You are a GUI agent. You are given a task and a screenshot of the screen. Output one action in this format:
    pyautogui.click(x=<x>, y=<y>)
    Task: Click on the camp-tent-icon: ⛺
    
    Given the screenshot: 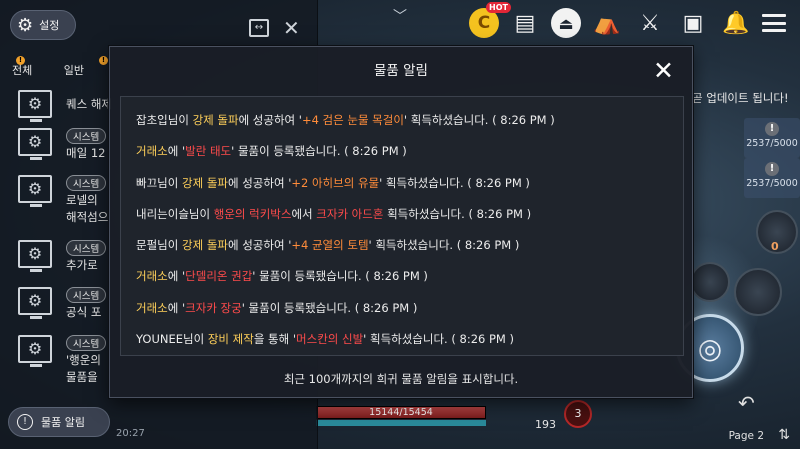 What is the action you would take?
    pyautogui.click(x=607, y=23)
    